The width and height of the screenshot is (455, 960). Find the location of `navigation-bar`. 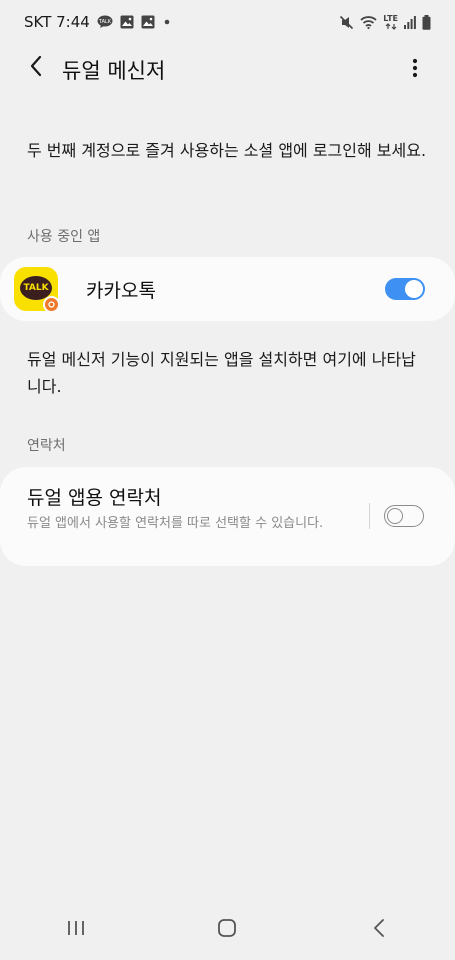

navigation-bar is located at coordinates (227, 930).